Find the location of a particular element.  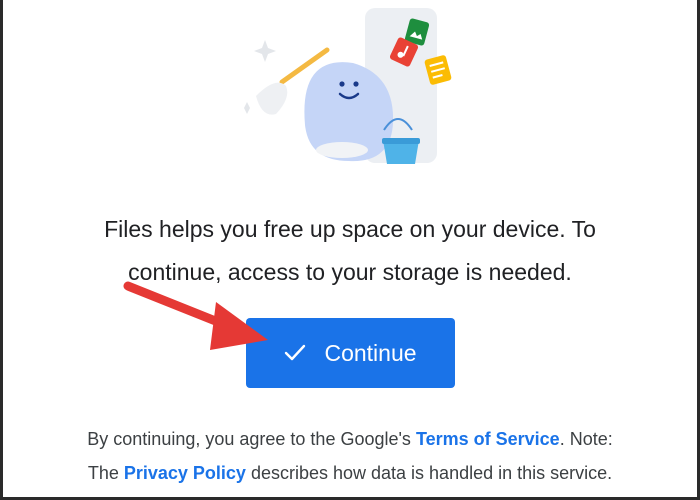

continue-button-label: Continue is located at coordinates (370, 352).